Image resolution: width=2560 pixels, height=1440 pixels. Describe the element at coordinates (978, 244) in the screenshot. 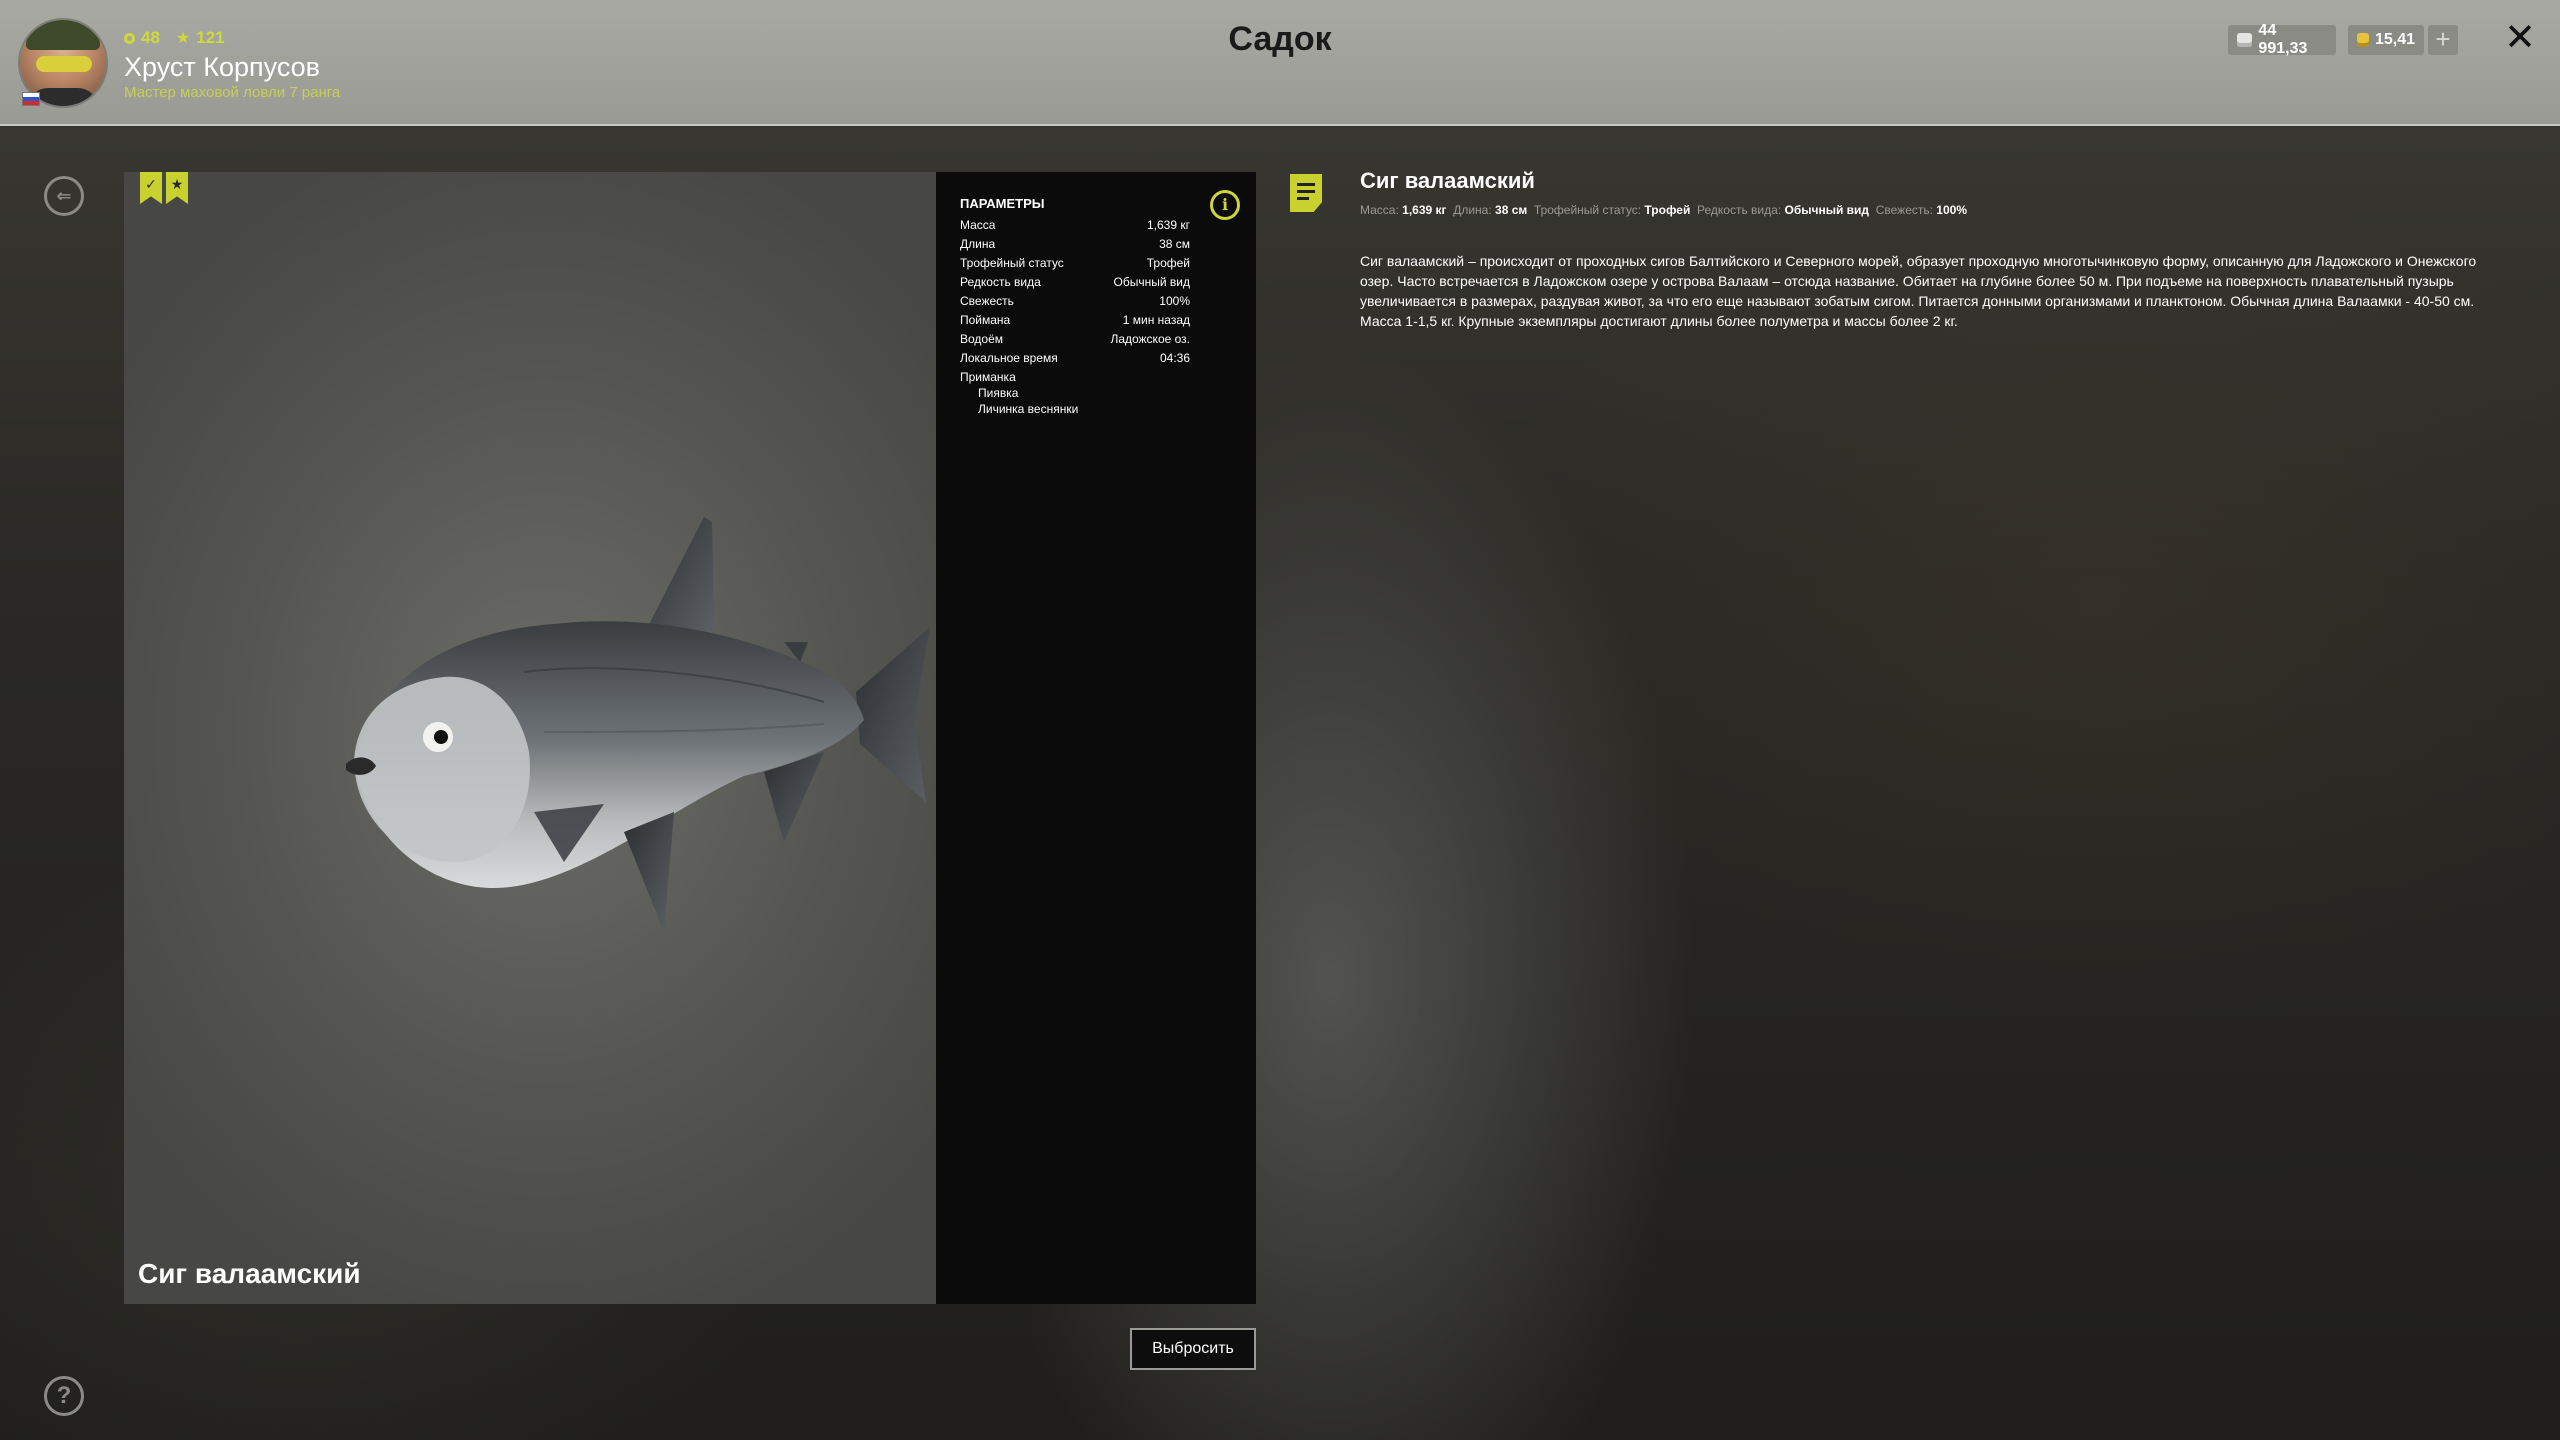

I see `param-label: Длина` at that location.